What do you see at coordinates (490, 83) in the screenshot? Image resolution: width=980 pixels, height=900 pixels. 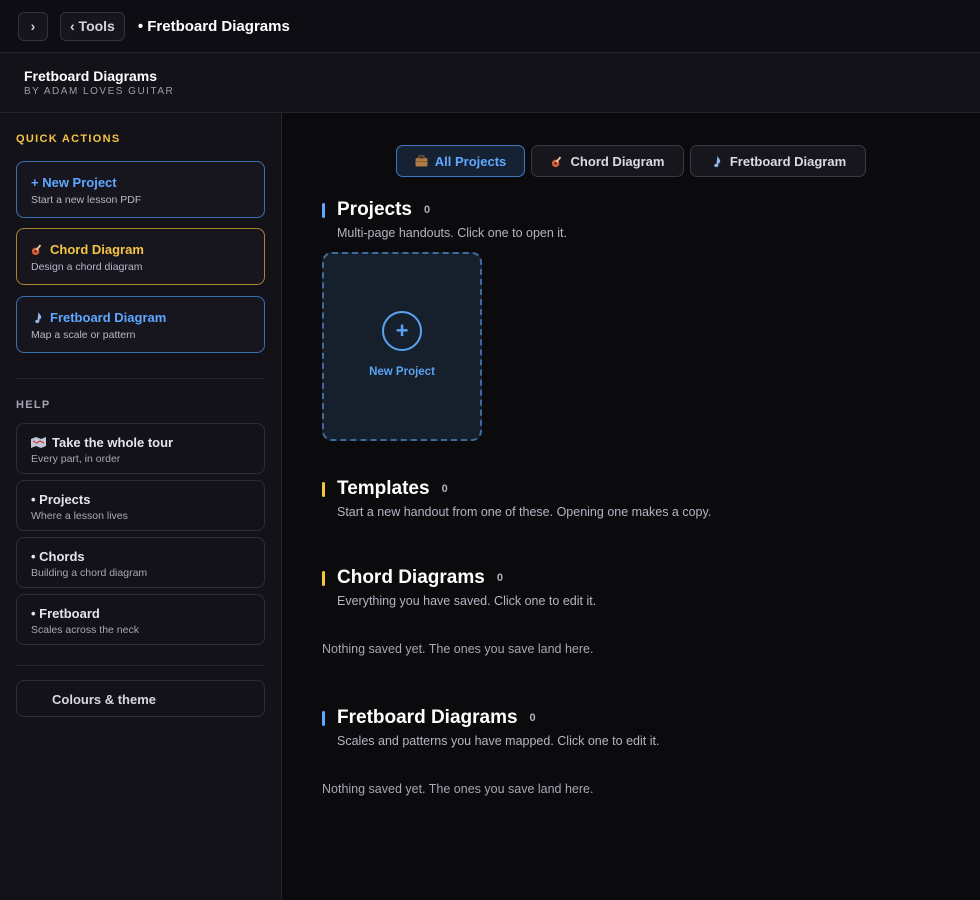 I see `app-header: Fretboard Diagrams BY ADAM LOVES GUITAR` at bounding box center [490, 83].